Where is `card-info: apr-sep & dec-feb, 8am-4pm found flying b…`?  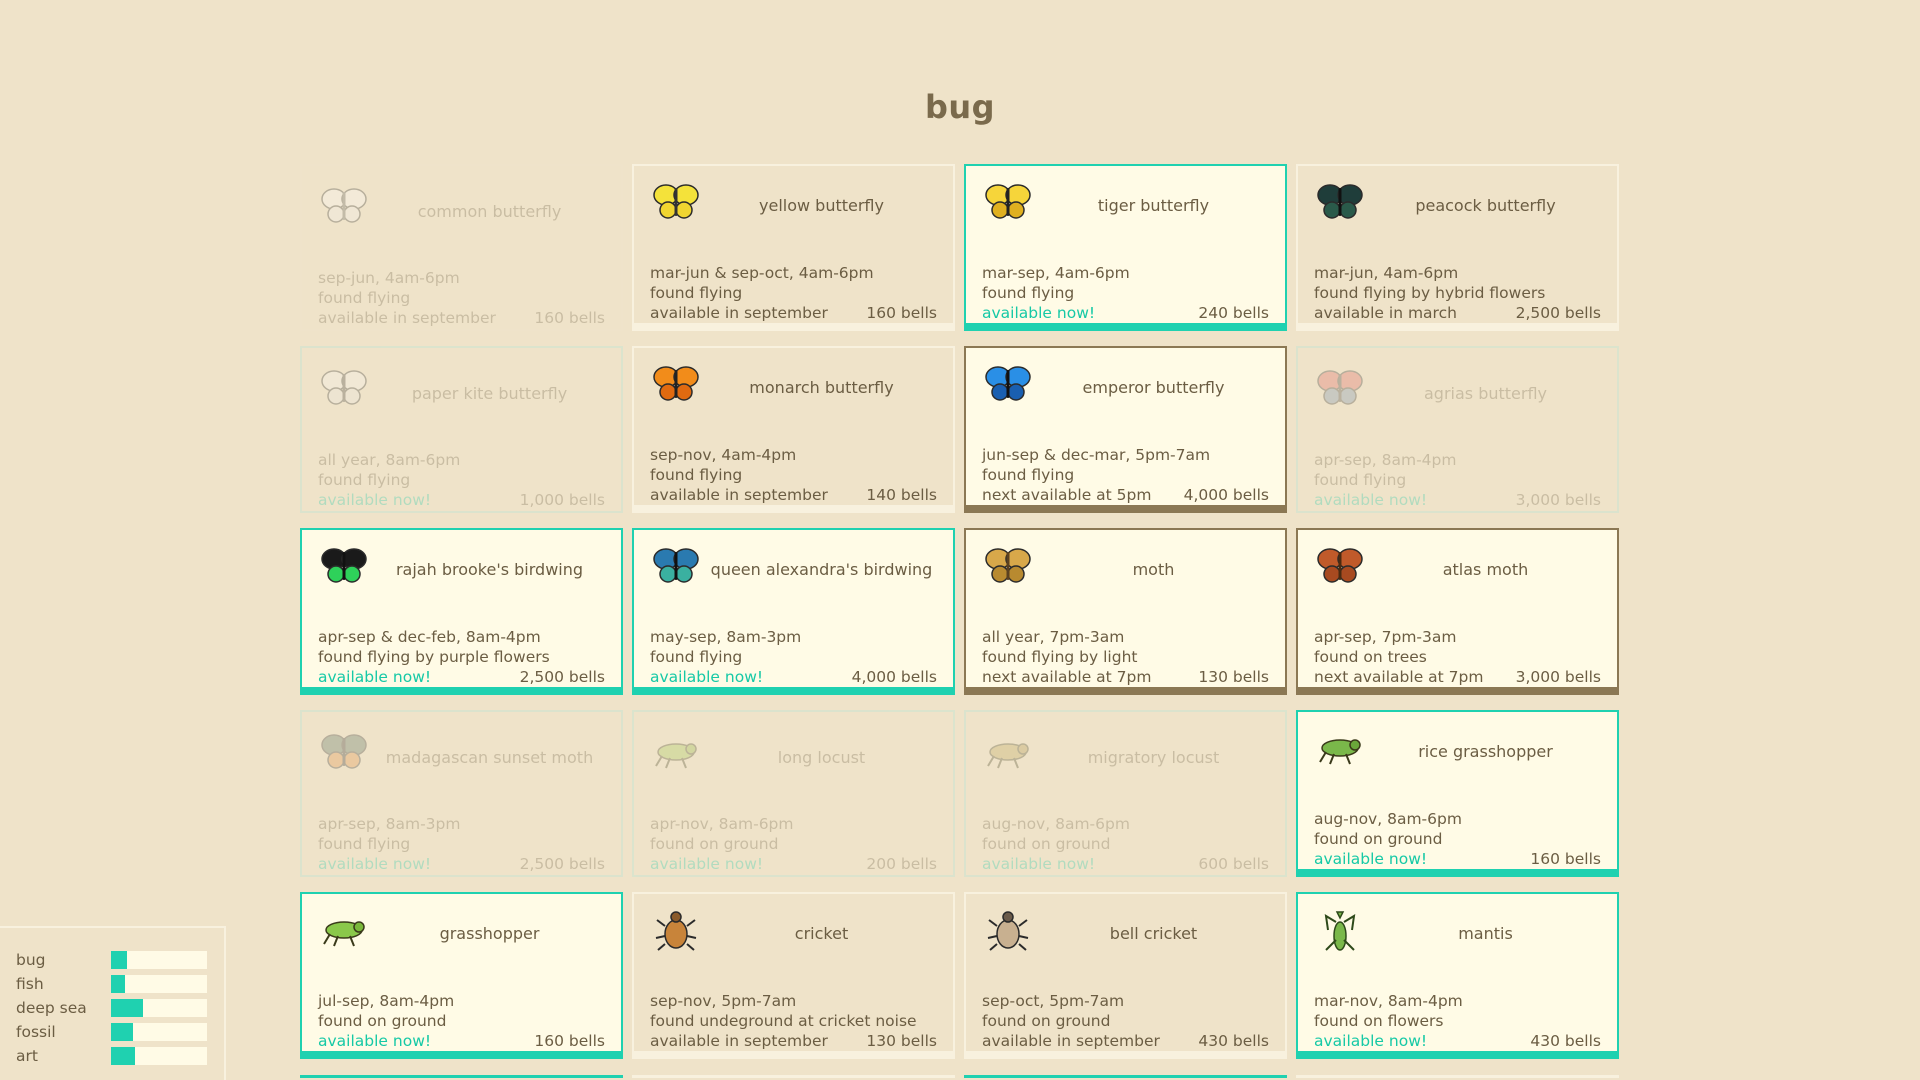
card-info: apr-sep & dec-feb, 8am-4pm found flying b… is located at coordinates (461, 657).